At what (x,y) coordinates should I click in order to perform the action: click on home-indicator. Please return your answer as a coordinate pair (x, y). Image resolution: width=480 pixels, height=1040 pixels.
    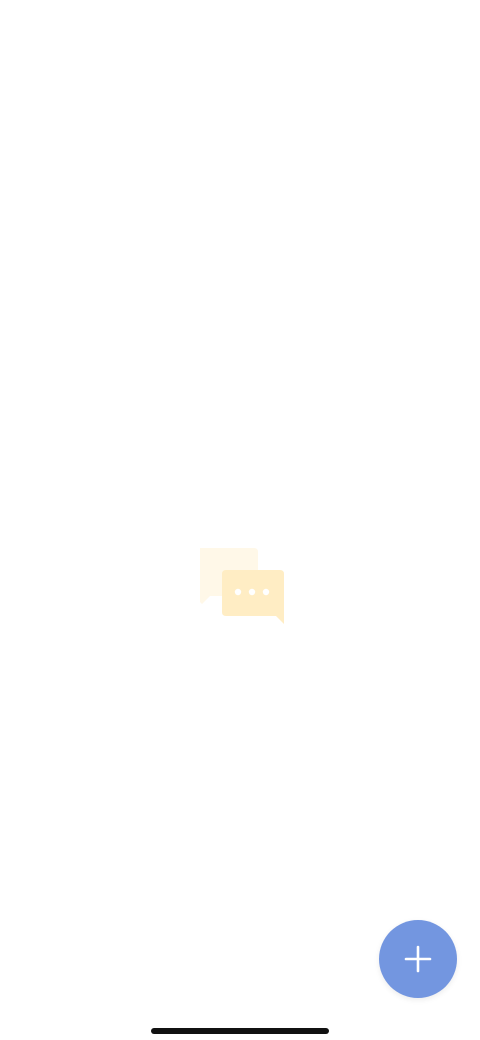
    Looking at the image, I should click on (240, 1031).